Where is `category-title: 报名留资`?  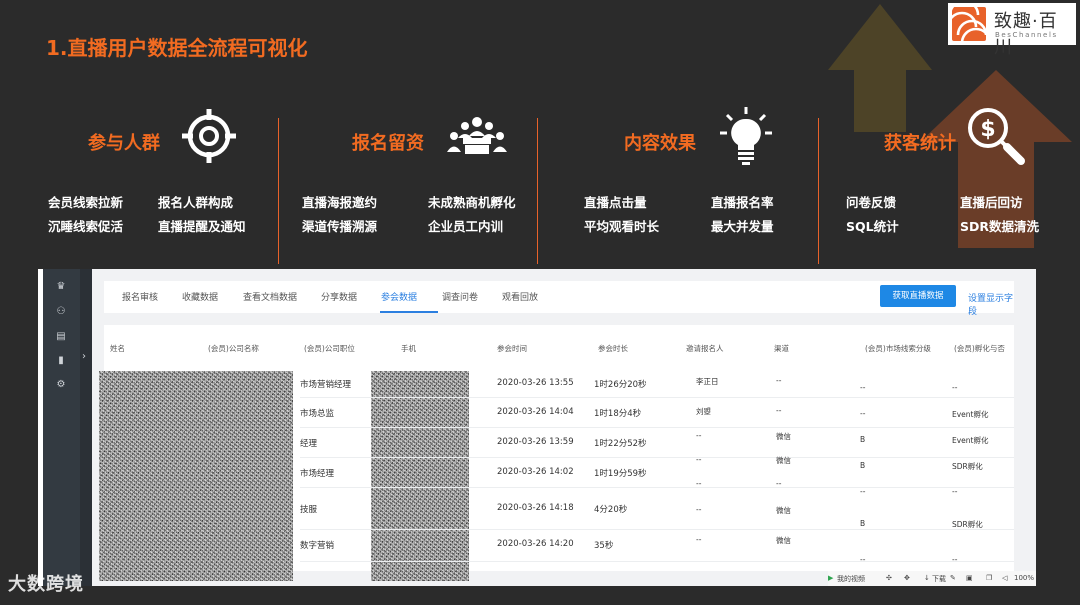 category-title: 报名留资 is located at coordinates (388, 143).